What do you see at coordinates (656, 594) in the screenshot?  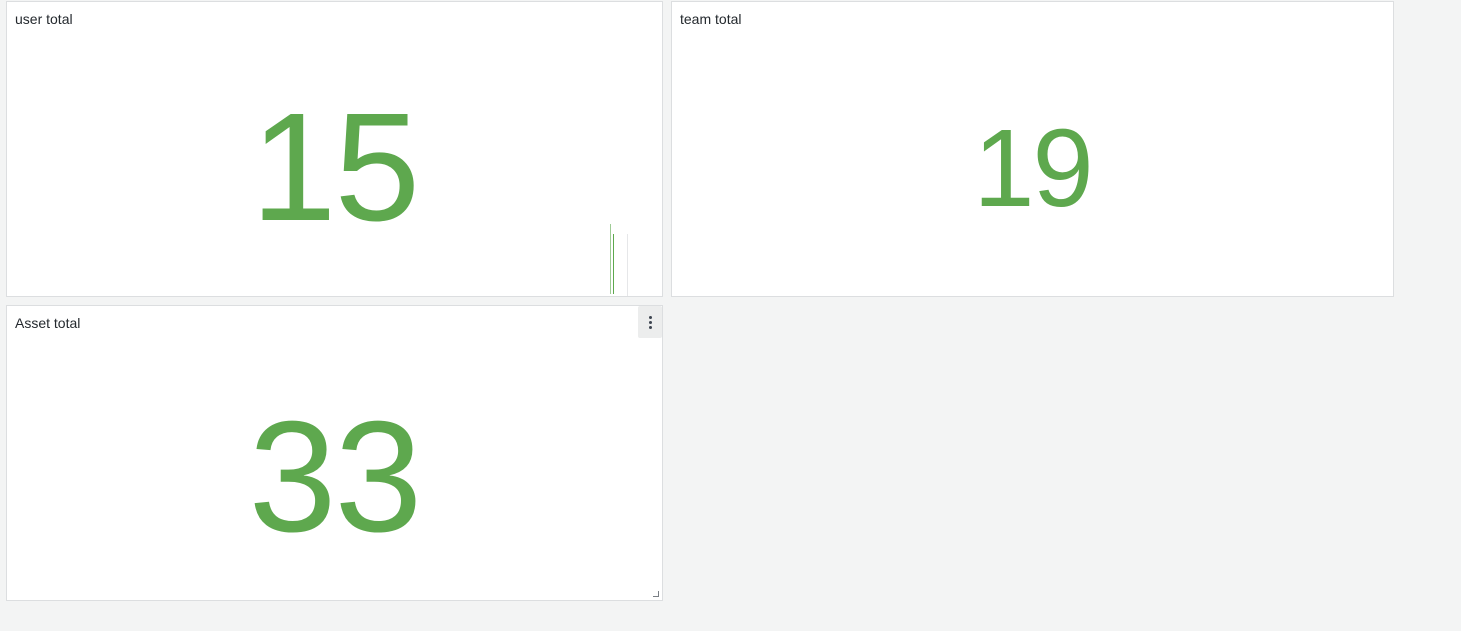 I see `resize-handle-icon` at bounding box center [656, 594].